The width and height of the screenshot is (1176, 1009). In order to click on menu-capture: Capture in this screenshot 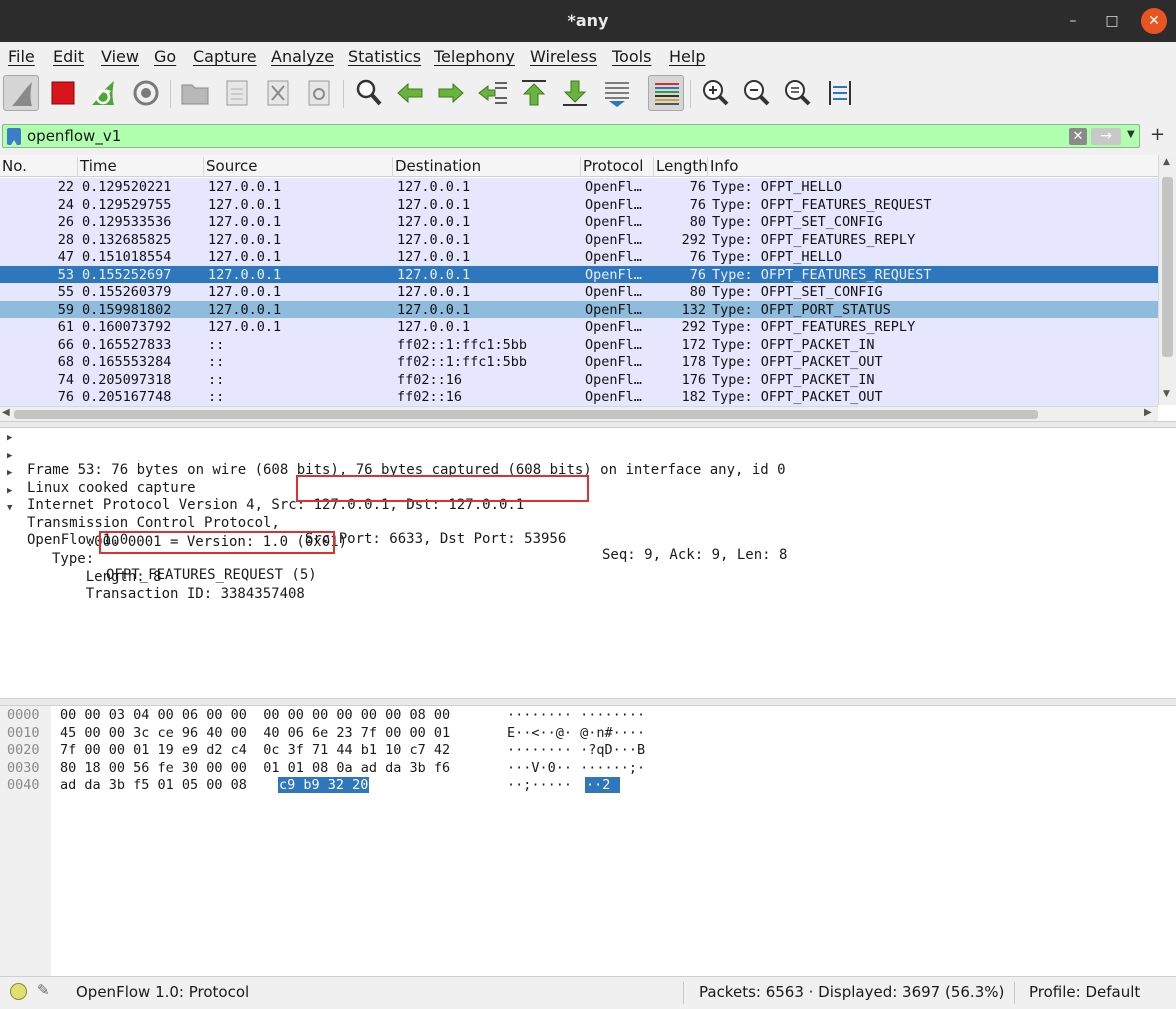, I will do `click(225, 56)`.